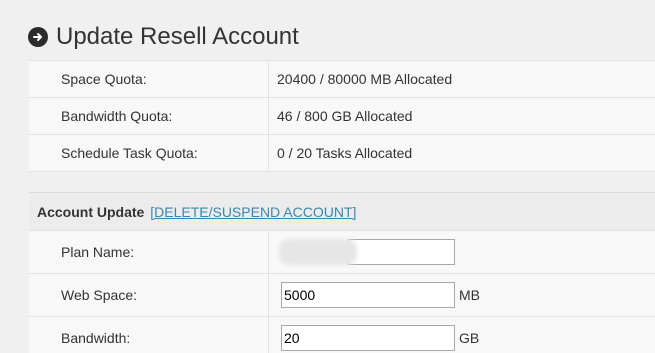 Image resolution: width=655 pixels, height=353 pixels. I want to click on space-quota-label: Space Quota:, so click(149, 79).